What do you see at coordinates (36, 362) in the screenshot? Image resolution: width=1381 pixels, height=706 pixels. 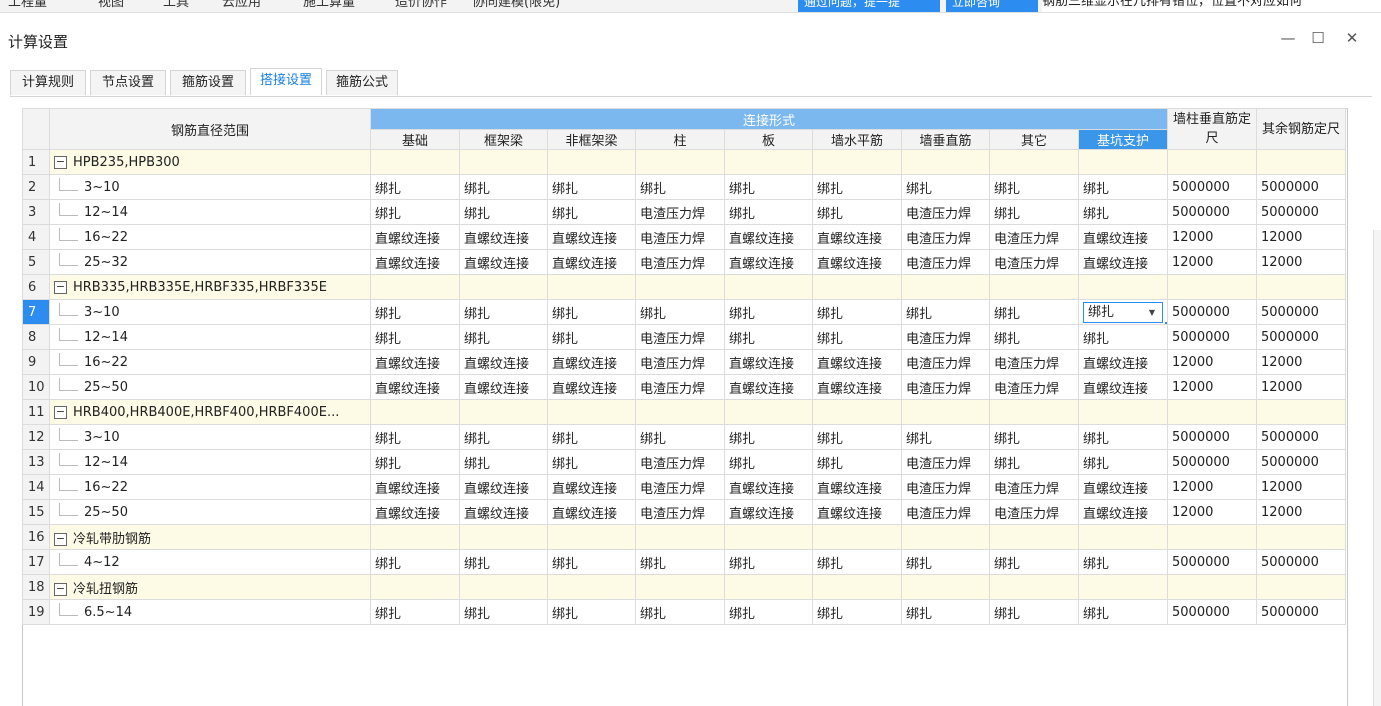 I see `row-number: 9` at bounding box center [36, 362].